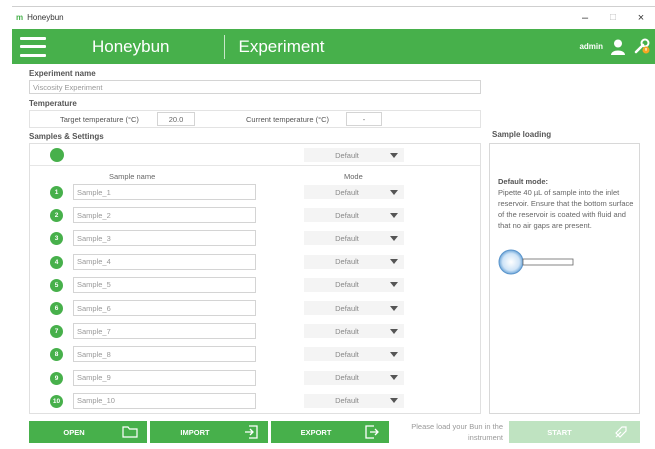 This screenshot has height=449, width=655. I want to click on sample-row: 10 Sample_10 Default, so click(255, 401).